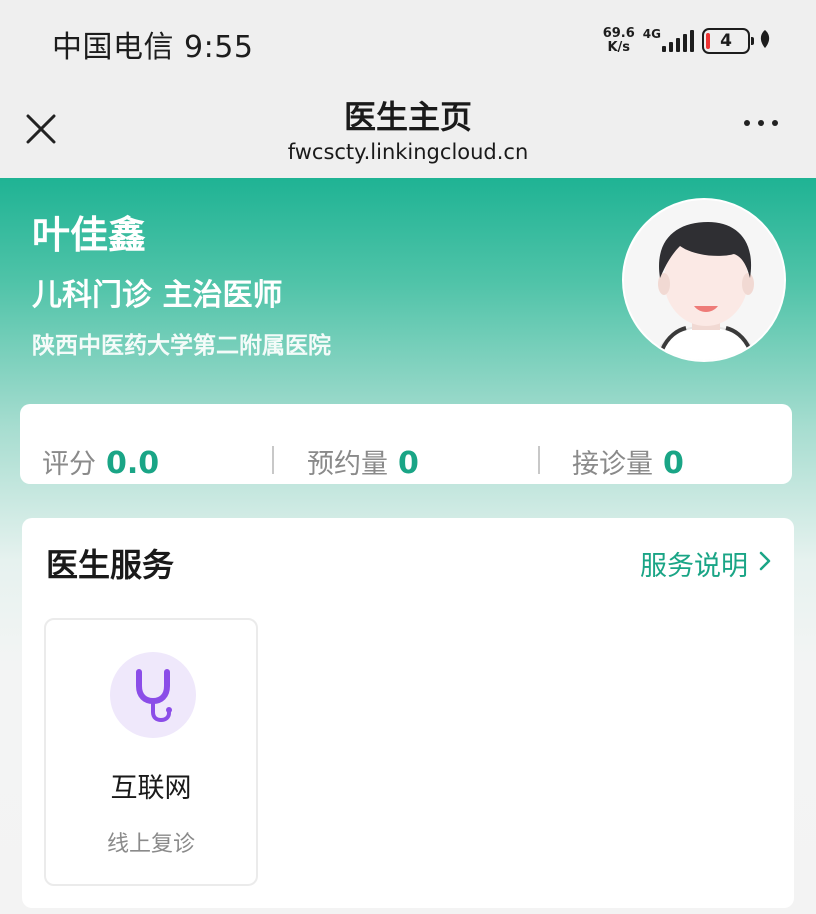  What do you see at coordinates (133, 463) in the screenshot?
I see `stat-value: 0.0` at bounding box center [133, 463].